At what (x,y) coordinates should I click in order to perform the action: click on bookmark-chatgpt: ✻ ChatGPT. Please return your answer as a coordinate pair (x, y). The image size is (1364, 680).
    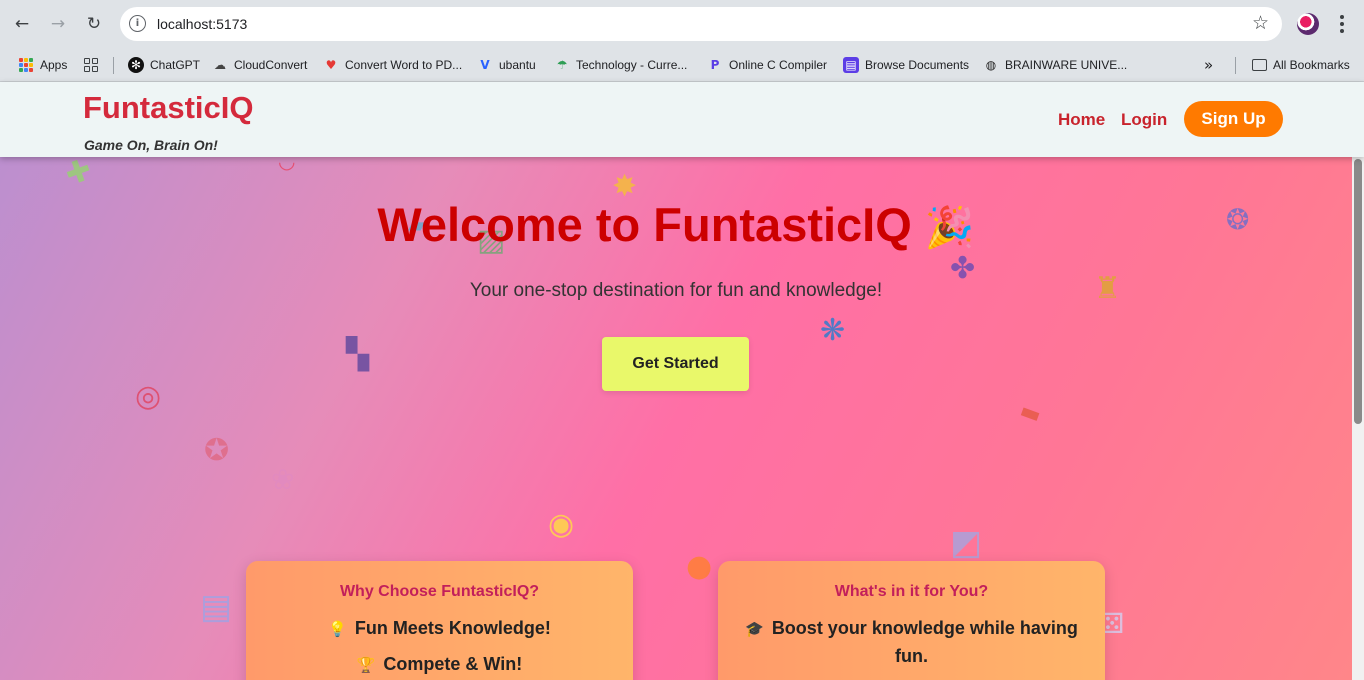
    Looking at the image, I should click on (164, 65).